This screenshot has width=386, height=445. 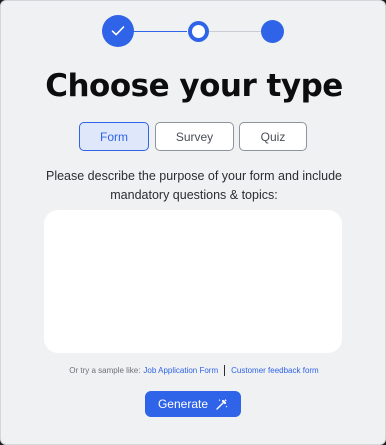 I want to click on check-icon, so click(x=118, y=31).